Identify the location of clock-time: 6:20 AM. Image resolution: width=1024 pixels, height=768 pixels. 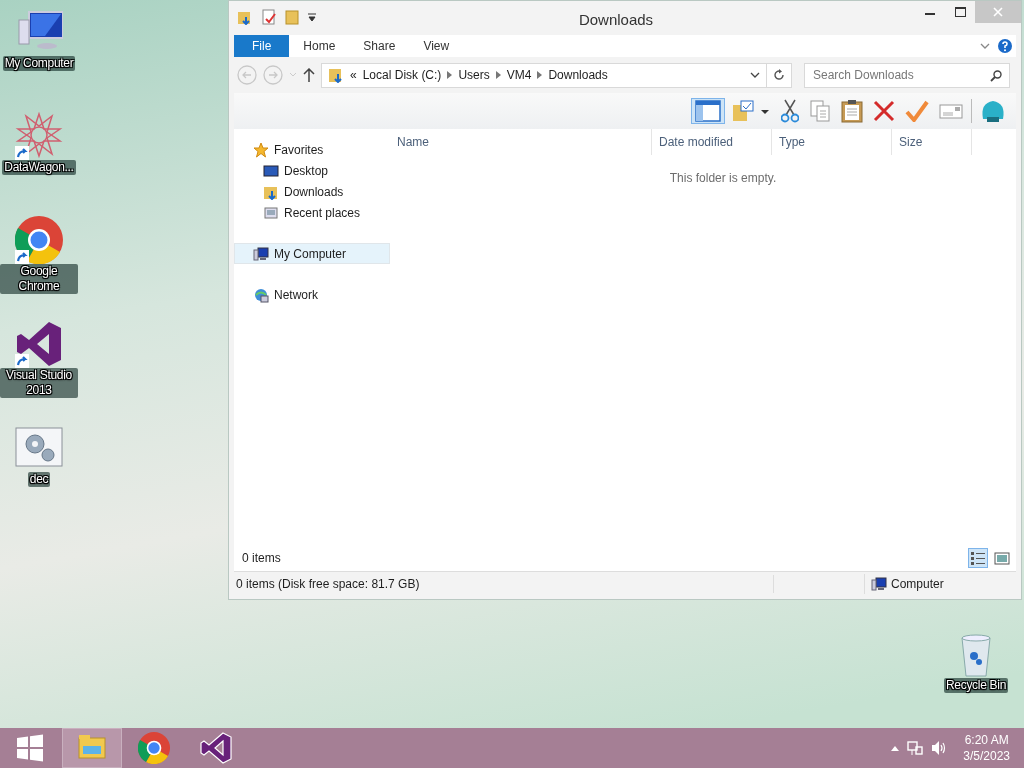
(986, 740).